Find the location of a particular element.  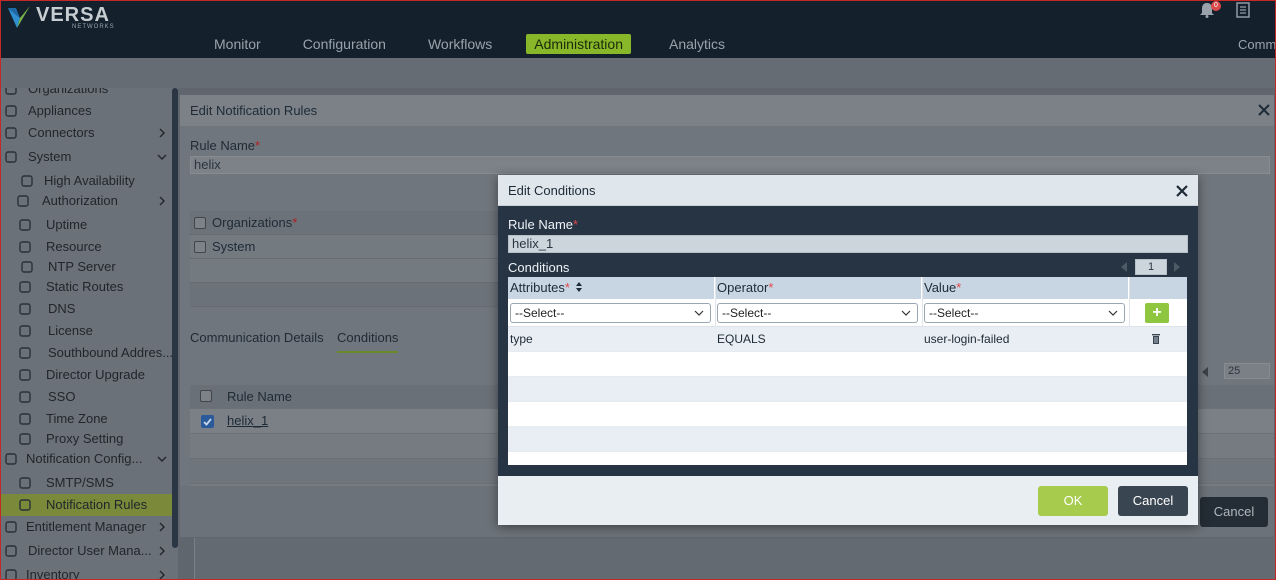

sidebar-item-authorization: Authorization is located at coordinates (86, 201).